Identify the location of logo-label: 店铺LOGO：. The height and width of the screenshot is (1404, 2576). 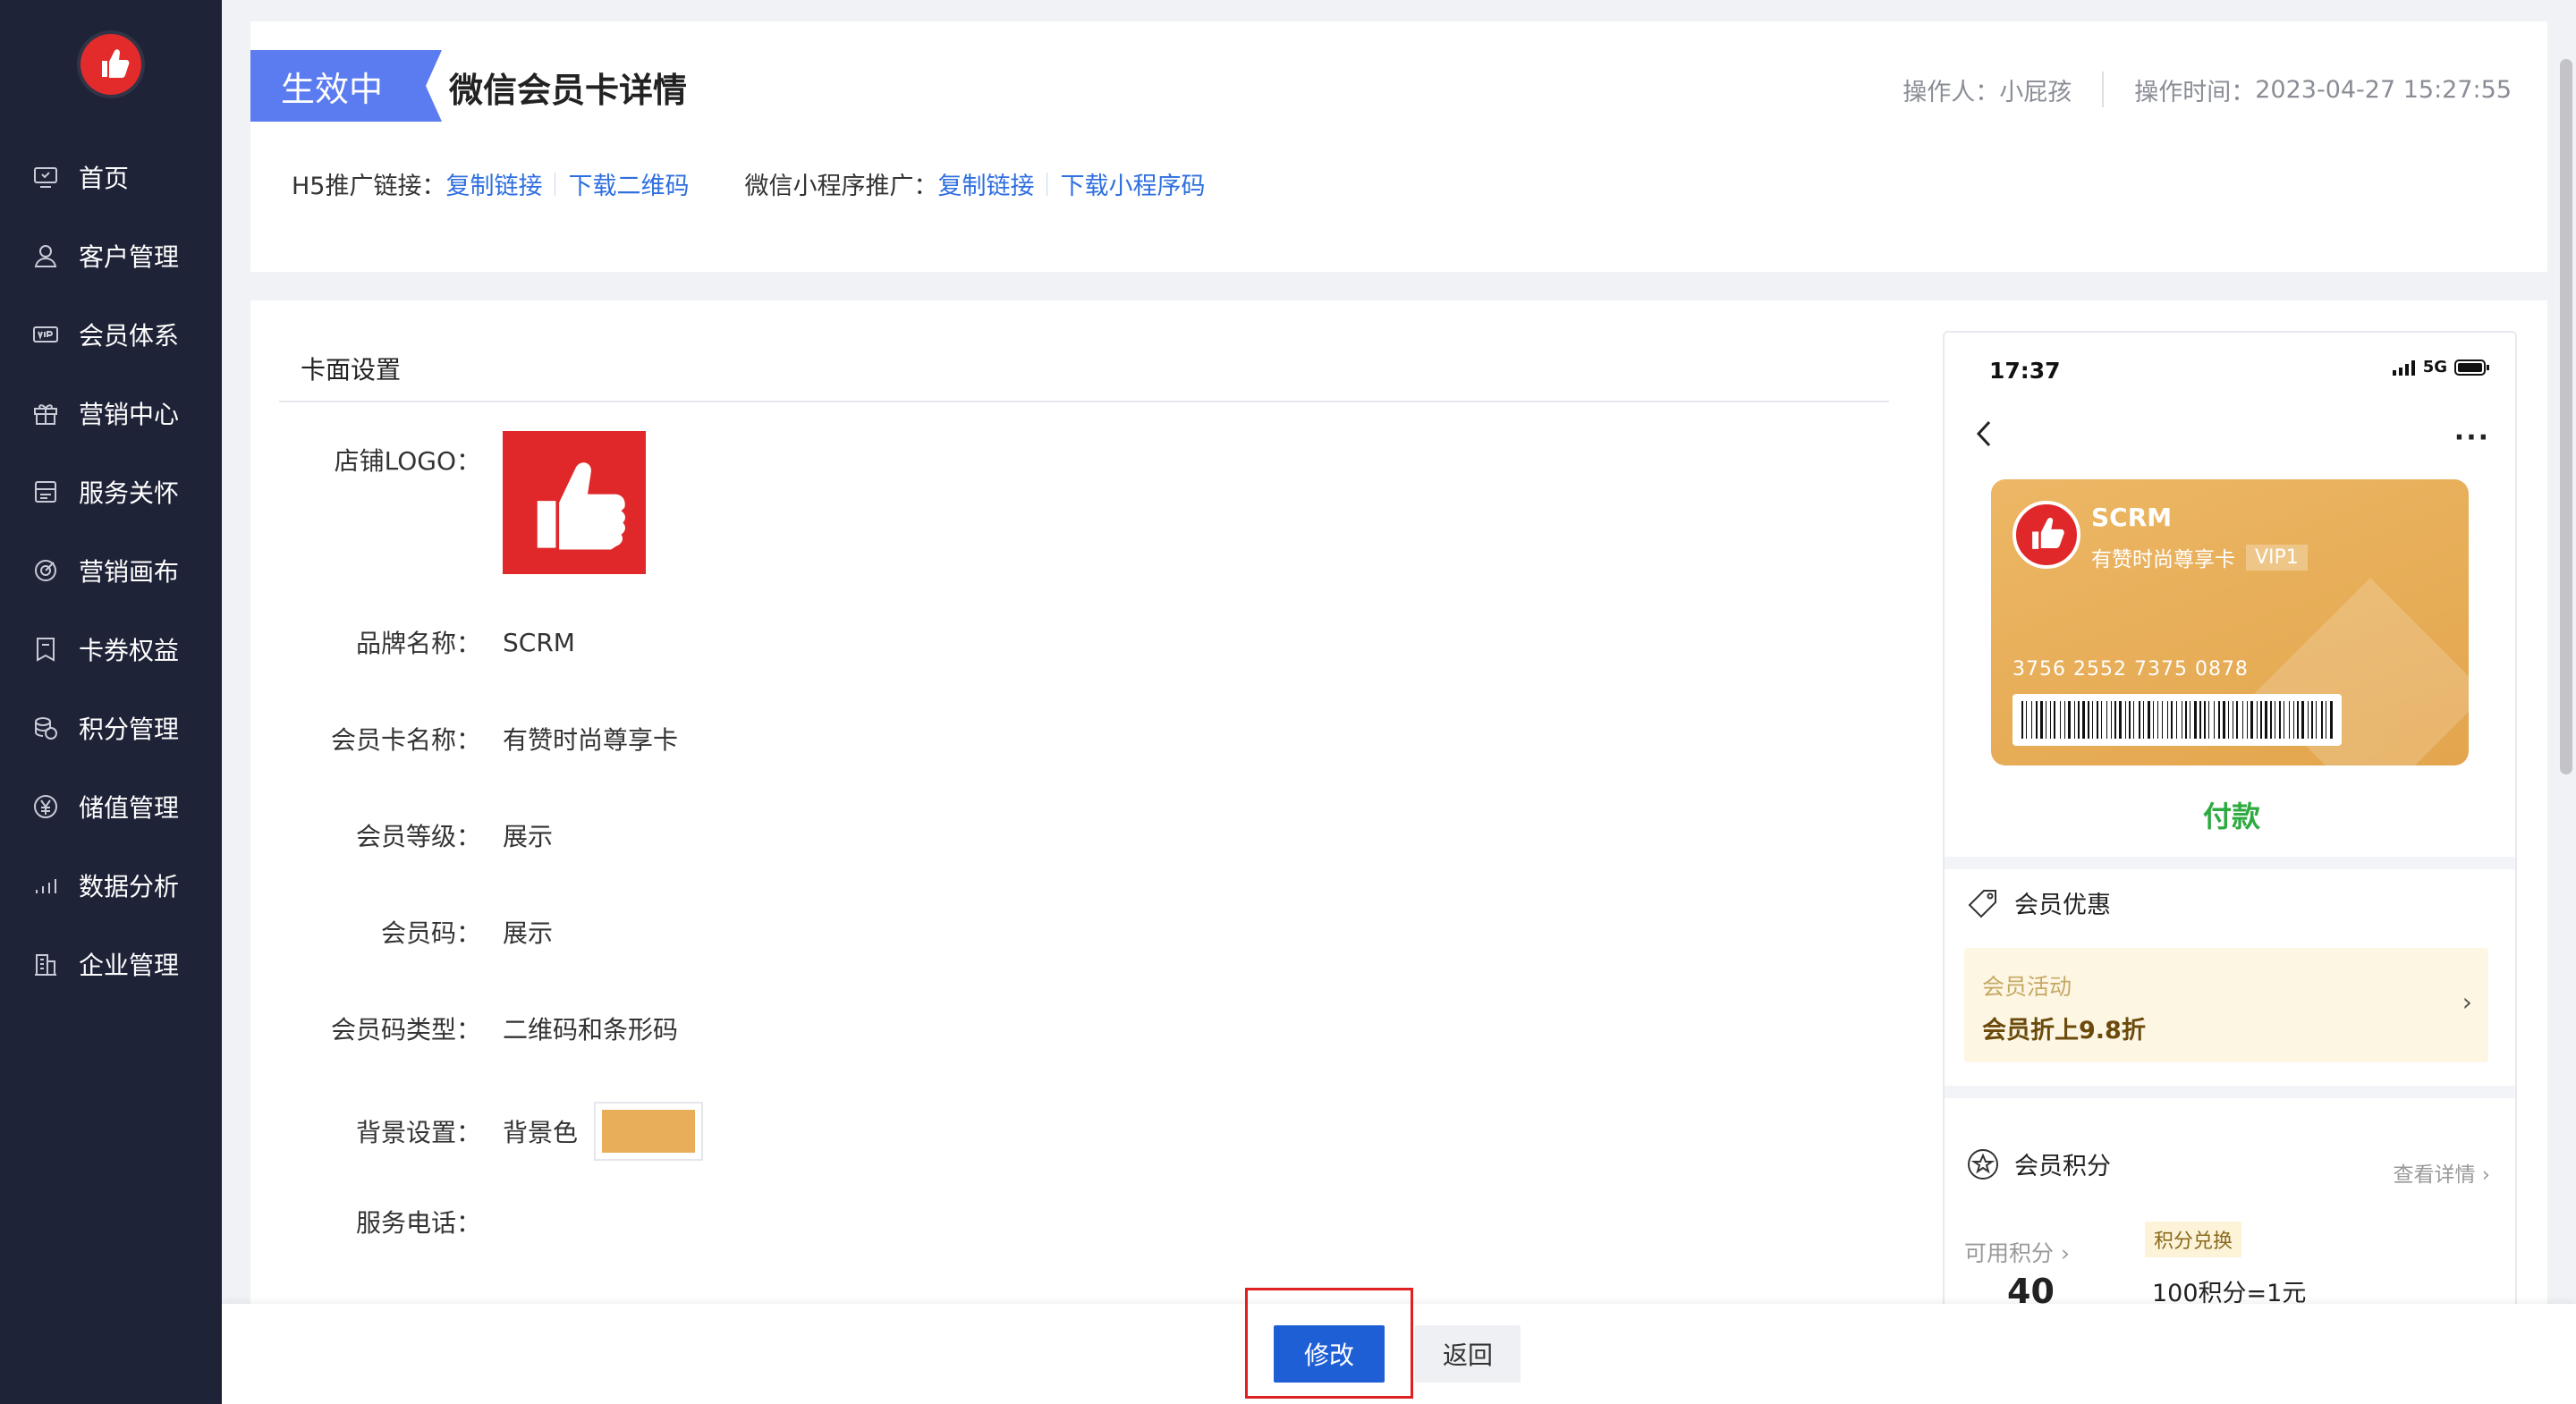
(407, 461).